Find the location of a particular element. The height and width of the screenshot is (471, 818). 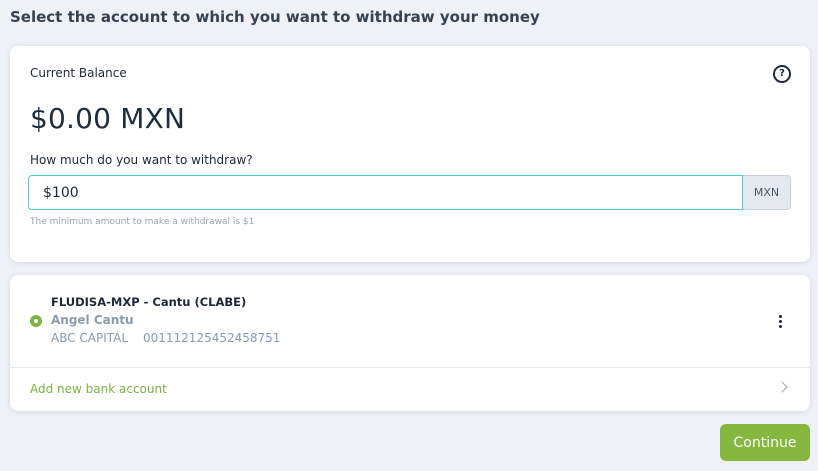

divider is located at coordinates (410, 367).